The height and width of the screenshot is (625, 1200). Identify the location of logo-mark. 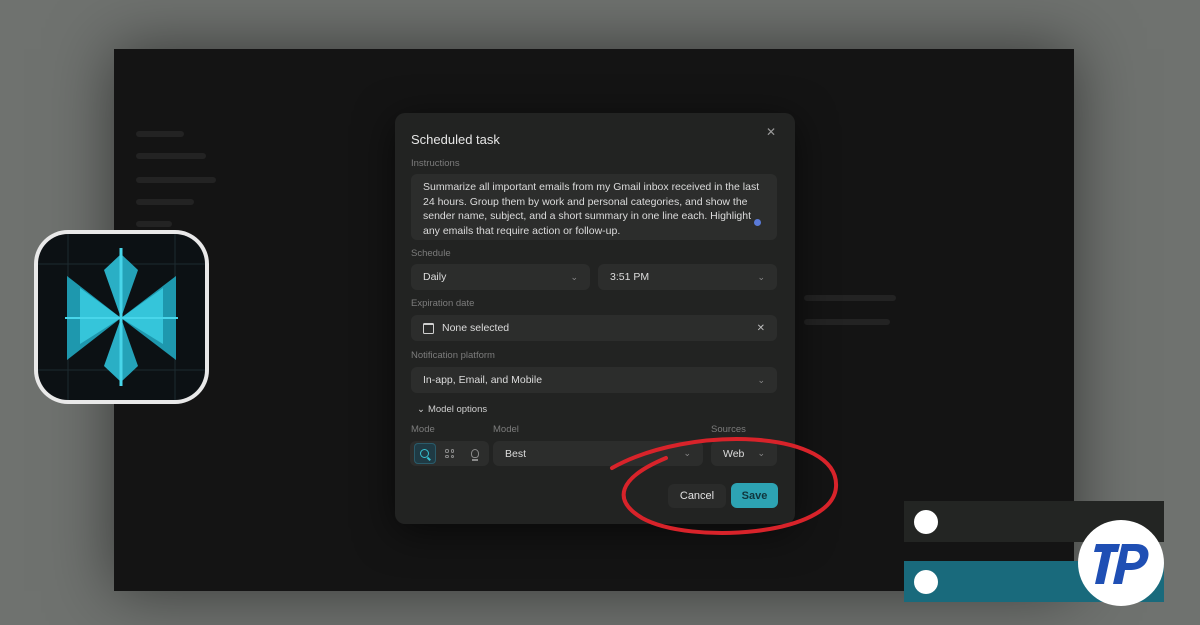
(121, 317).